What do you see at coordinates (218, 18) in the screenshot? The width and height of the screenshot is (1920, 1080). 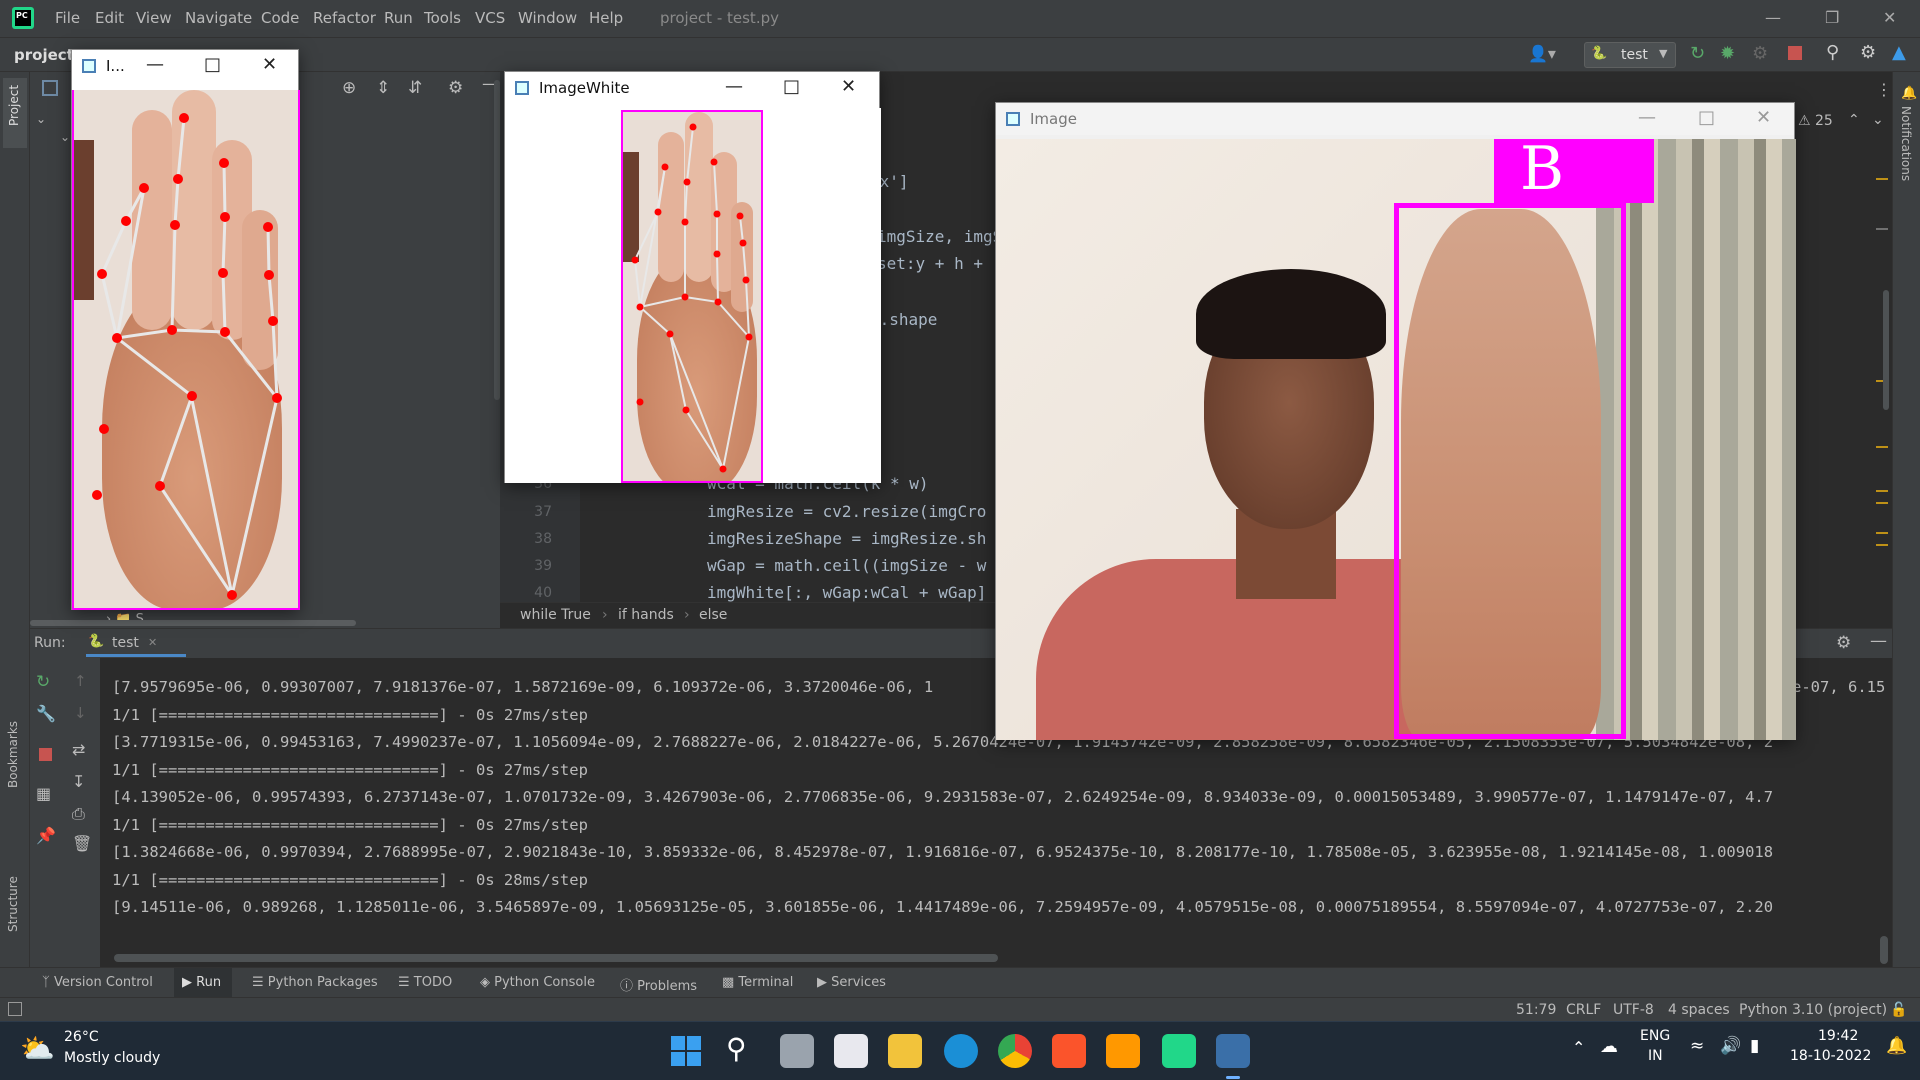 I see `menu-navigate: Navigate` at bounding box center [218, 18].